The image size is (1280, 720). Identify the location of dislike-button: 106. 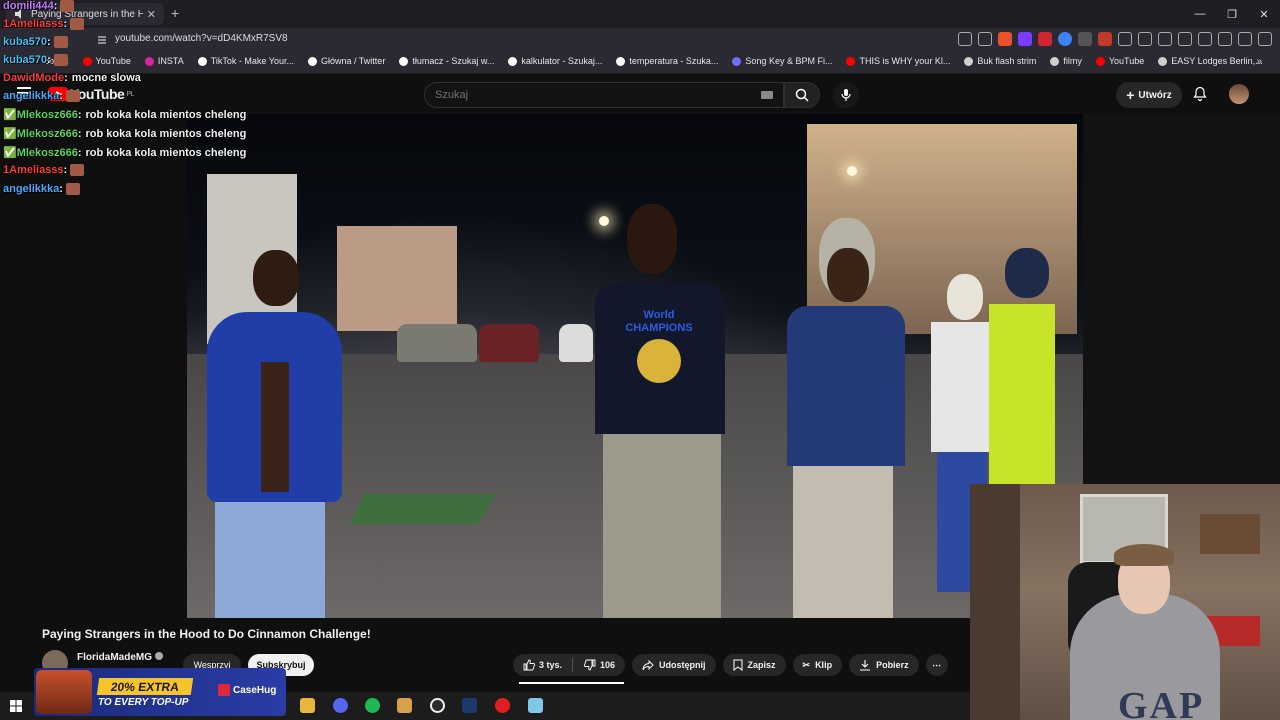
(599, 665).